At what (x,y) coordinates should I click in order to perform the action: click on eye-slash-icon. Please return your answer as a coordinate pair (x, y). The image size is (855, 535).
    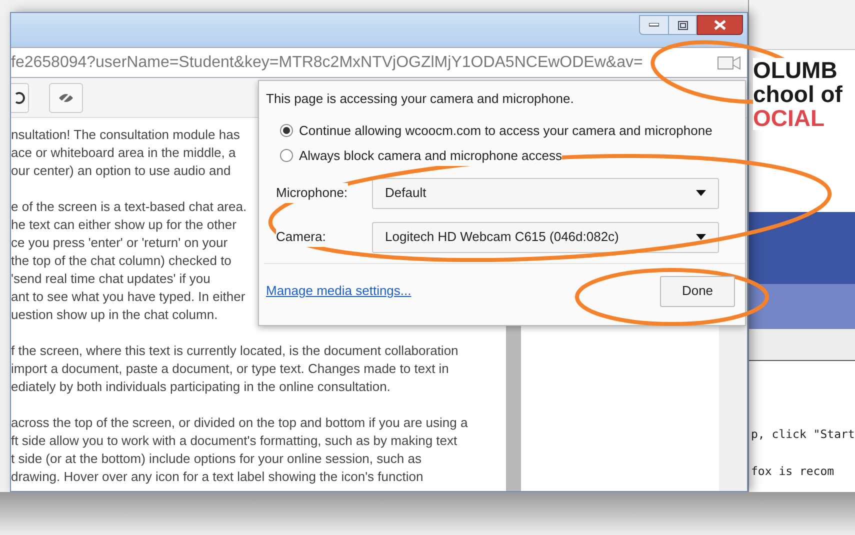
    Looking at the image, I should click on (66, 98).